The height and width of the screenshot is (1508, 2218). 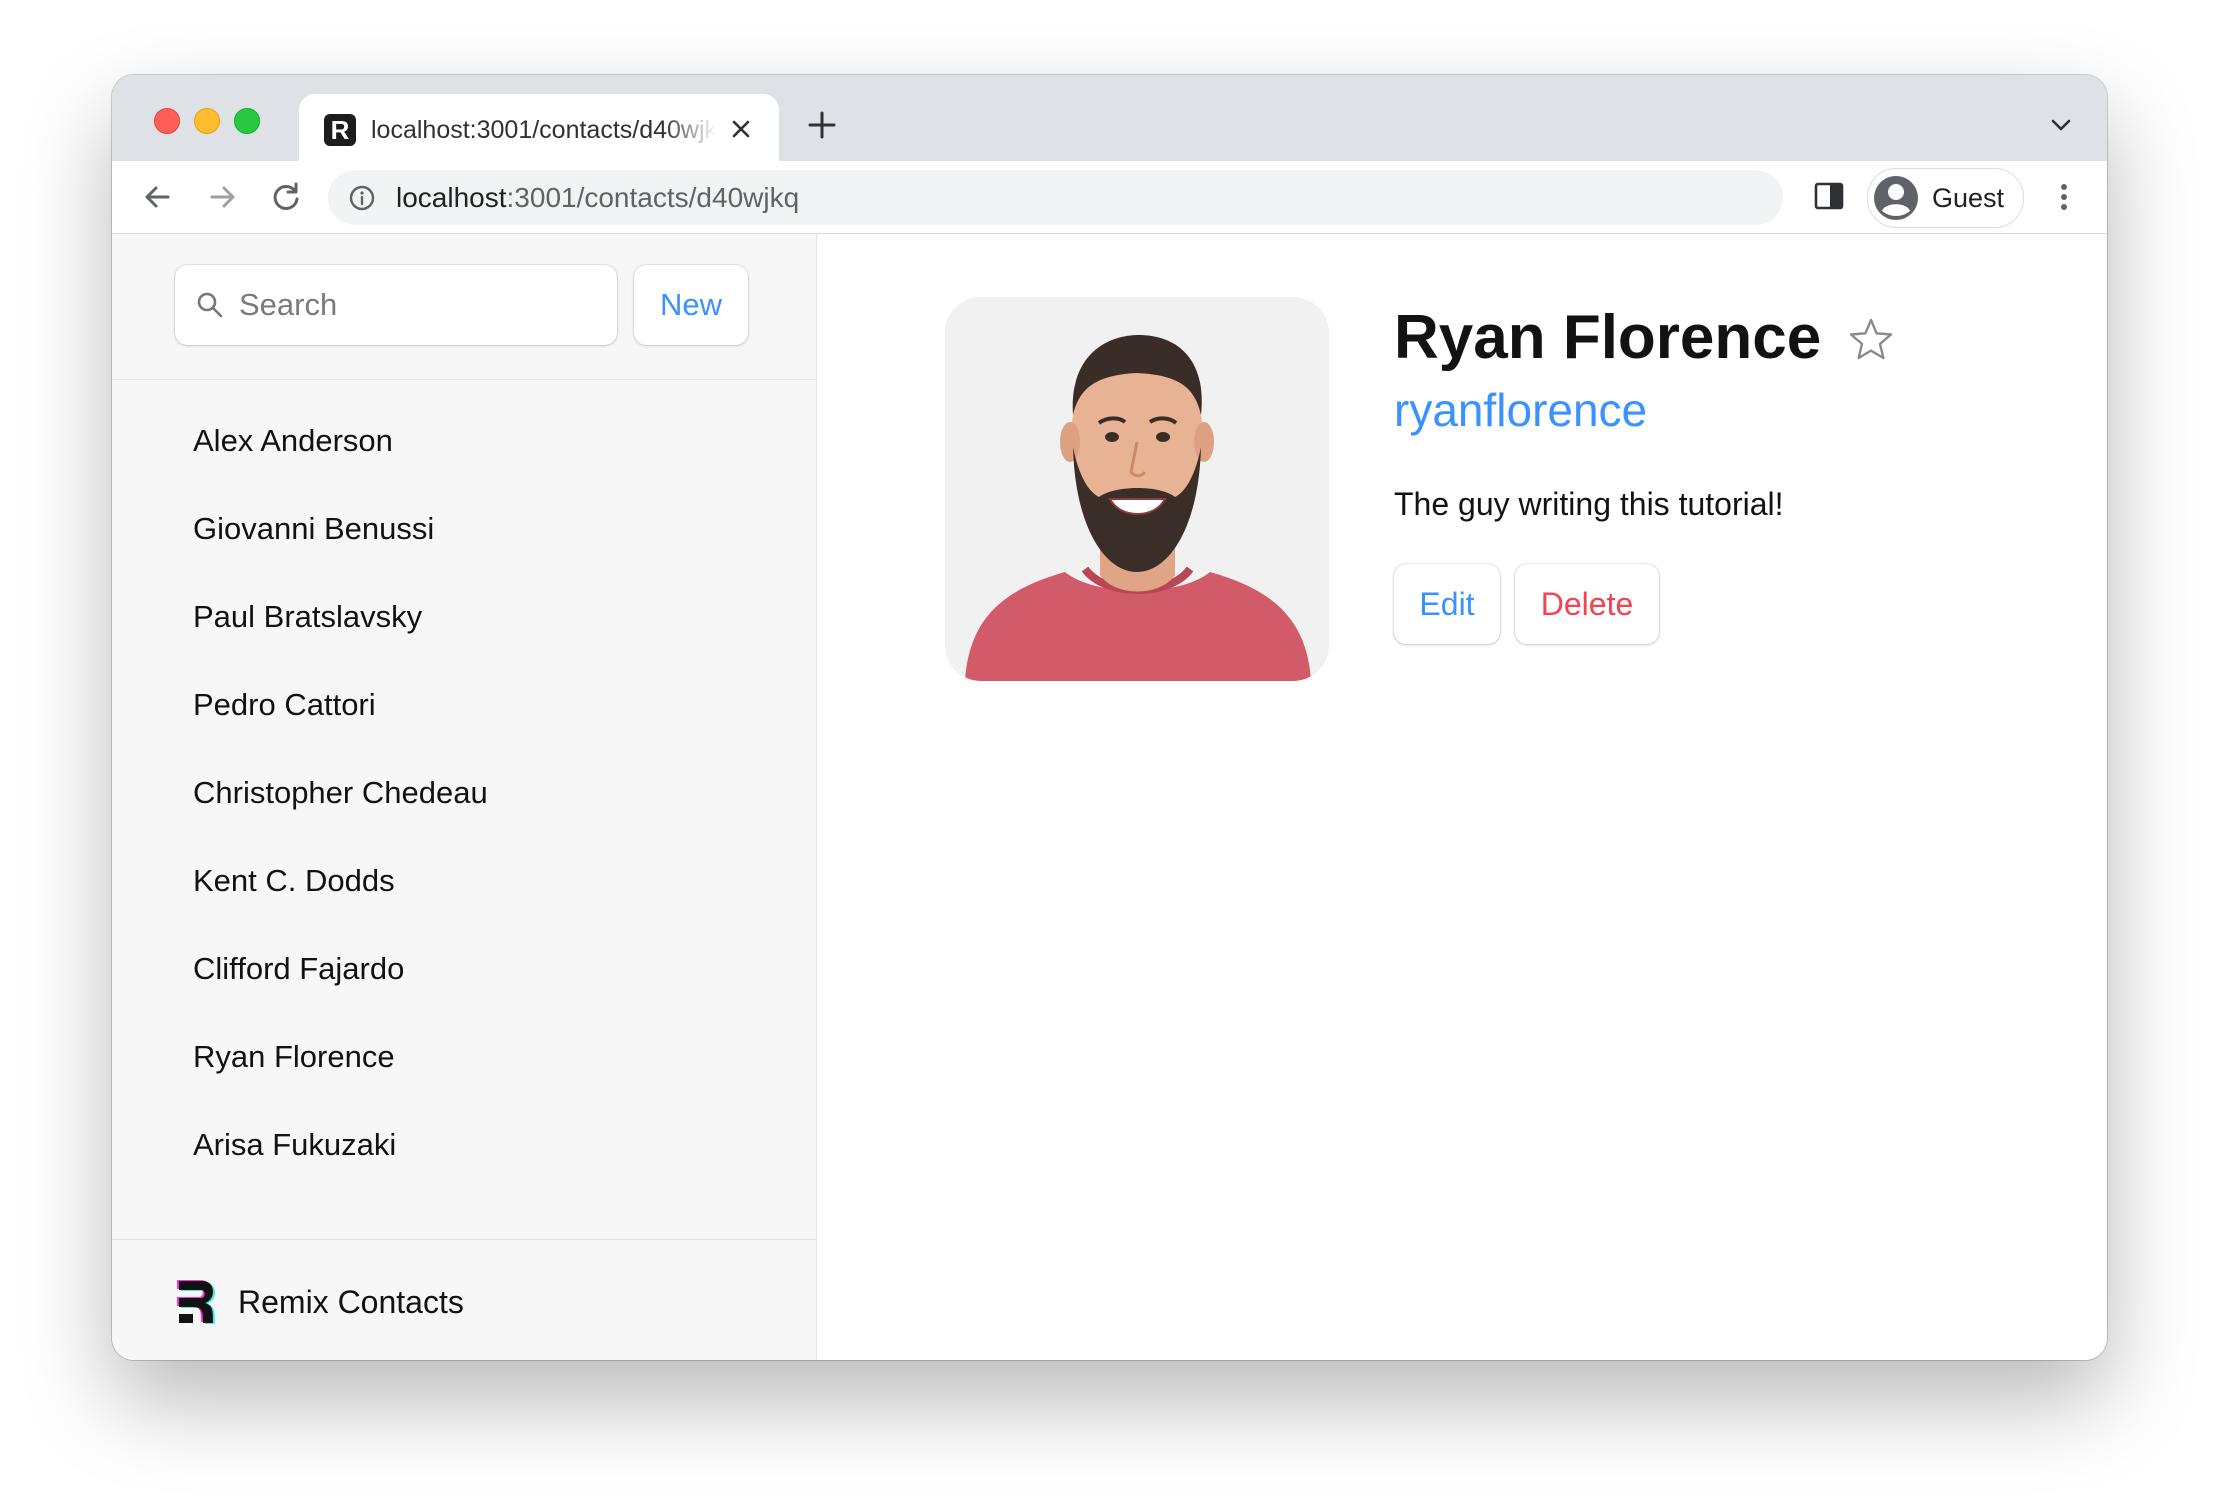 What do you see at coordinates (1871, 339) in the screenshot?
I see `star-icon` at bounding box center [1871, 339].